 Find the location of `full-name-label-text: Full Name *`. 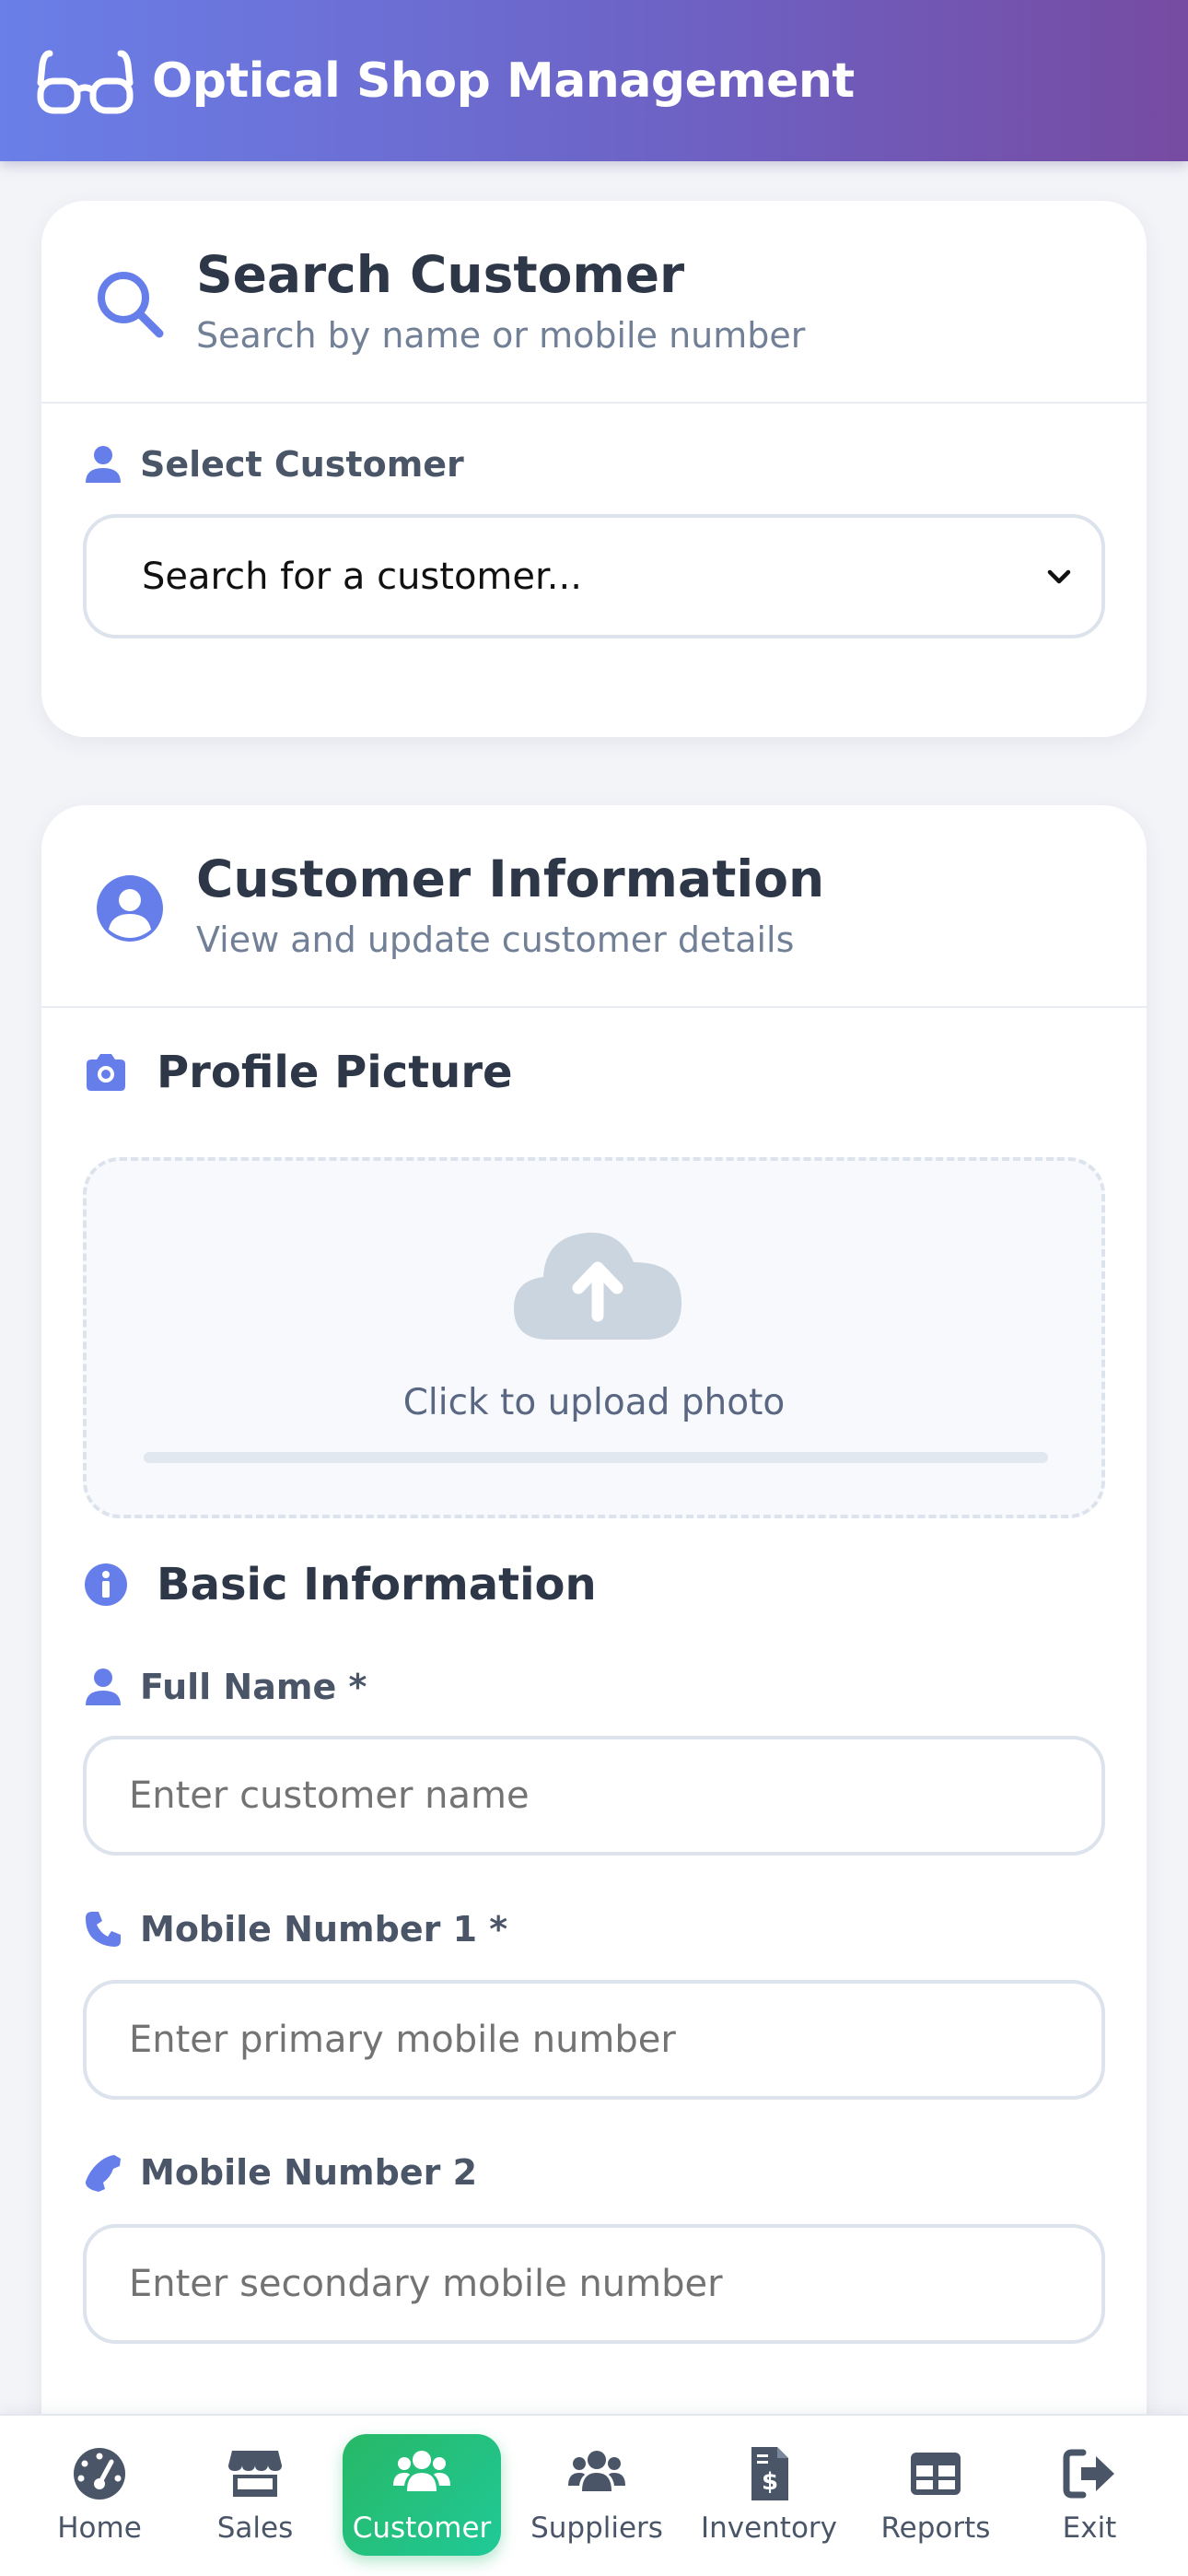

full-name-label-text: Full Name * is located at coordinates (253, 1687).